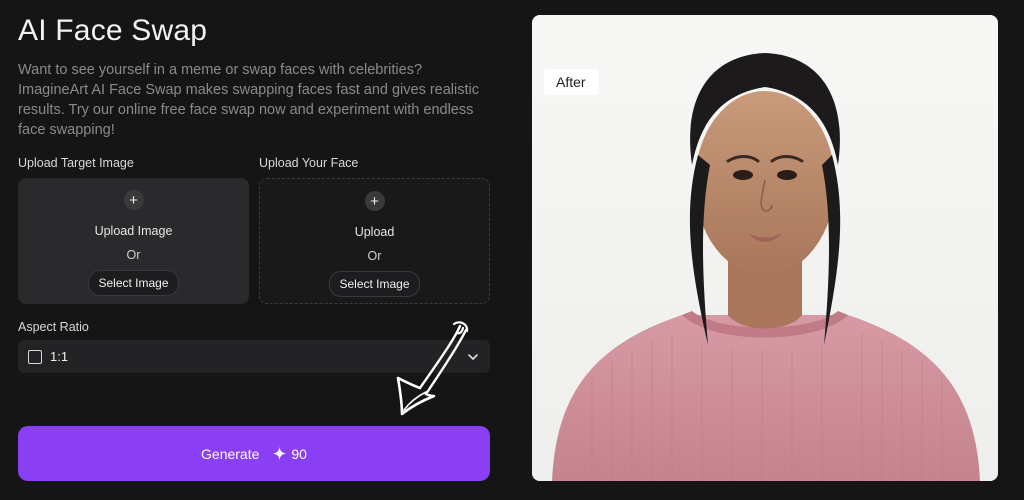  I want to click on after-badge: After, so click(571, 82).